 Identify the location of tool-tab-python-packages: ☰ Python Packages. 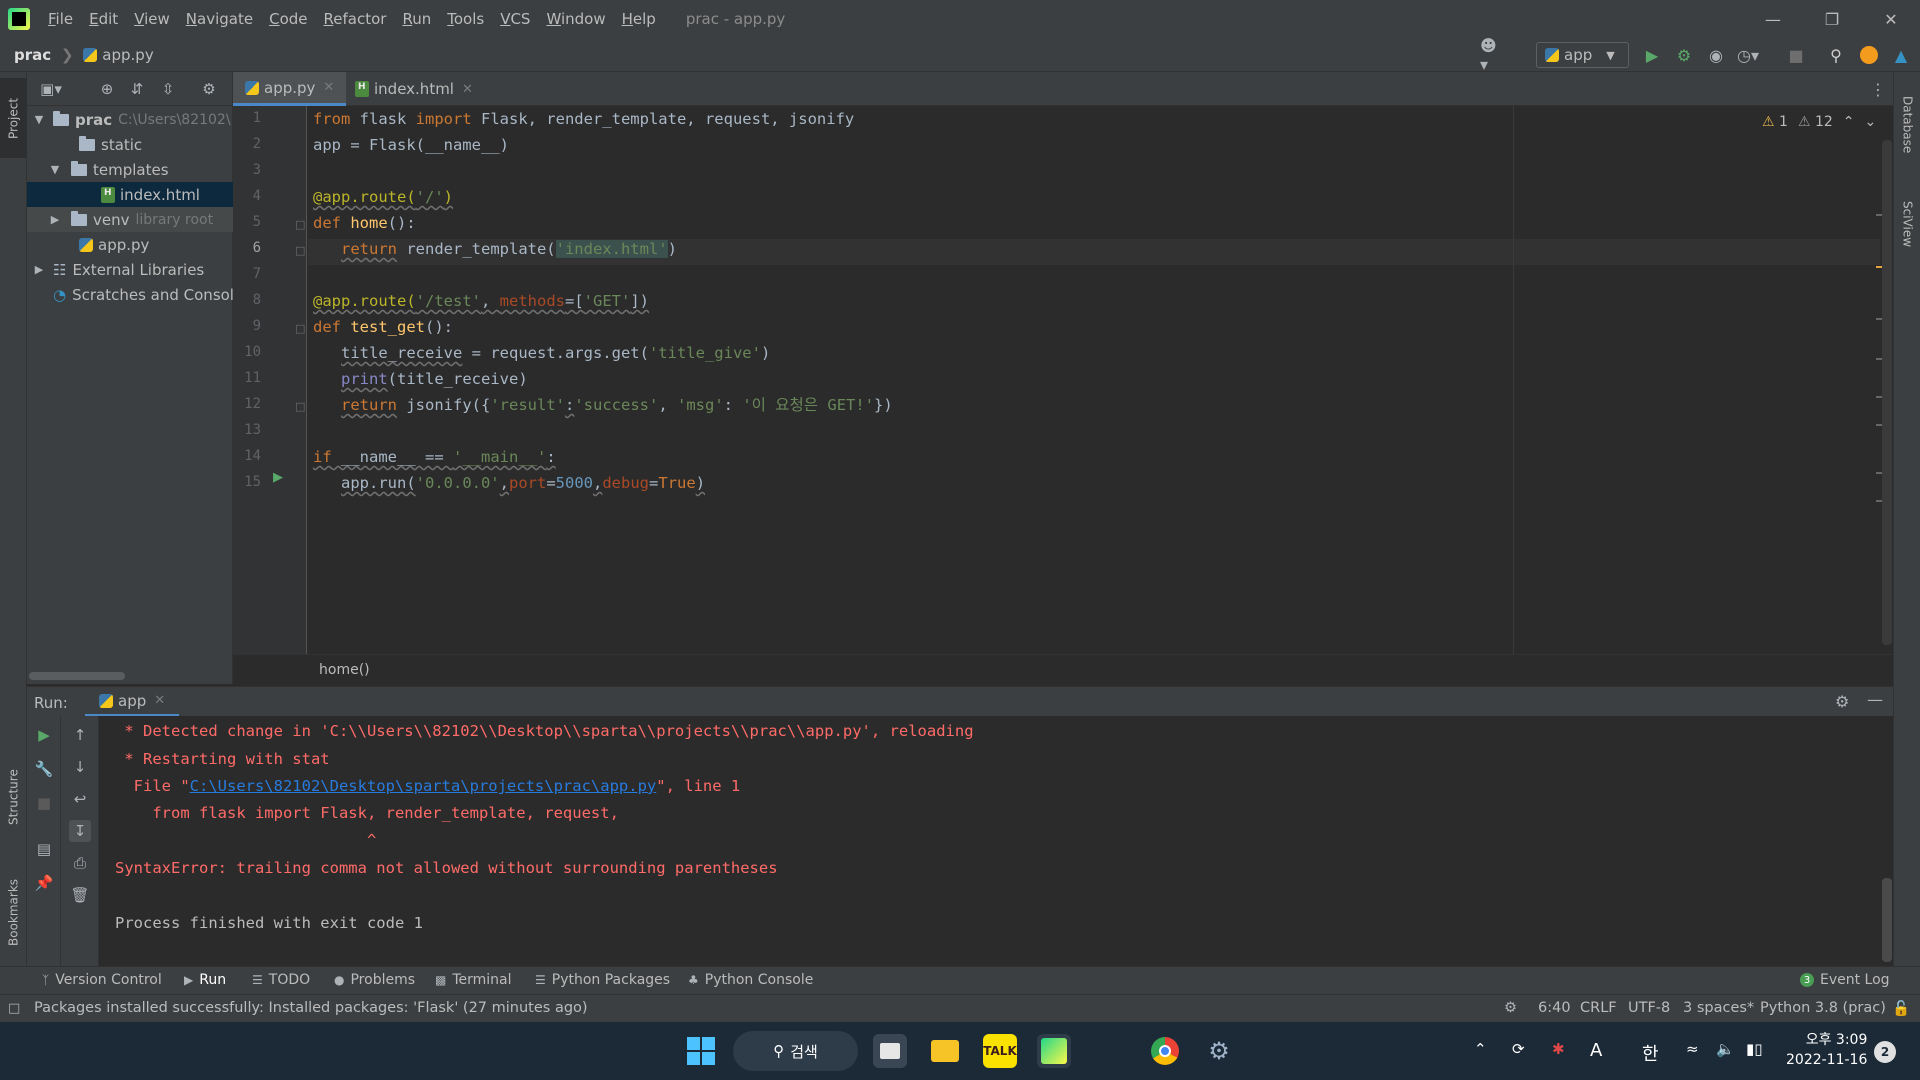
(602, 980).